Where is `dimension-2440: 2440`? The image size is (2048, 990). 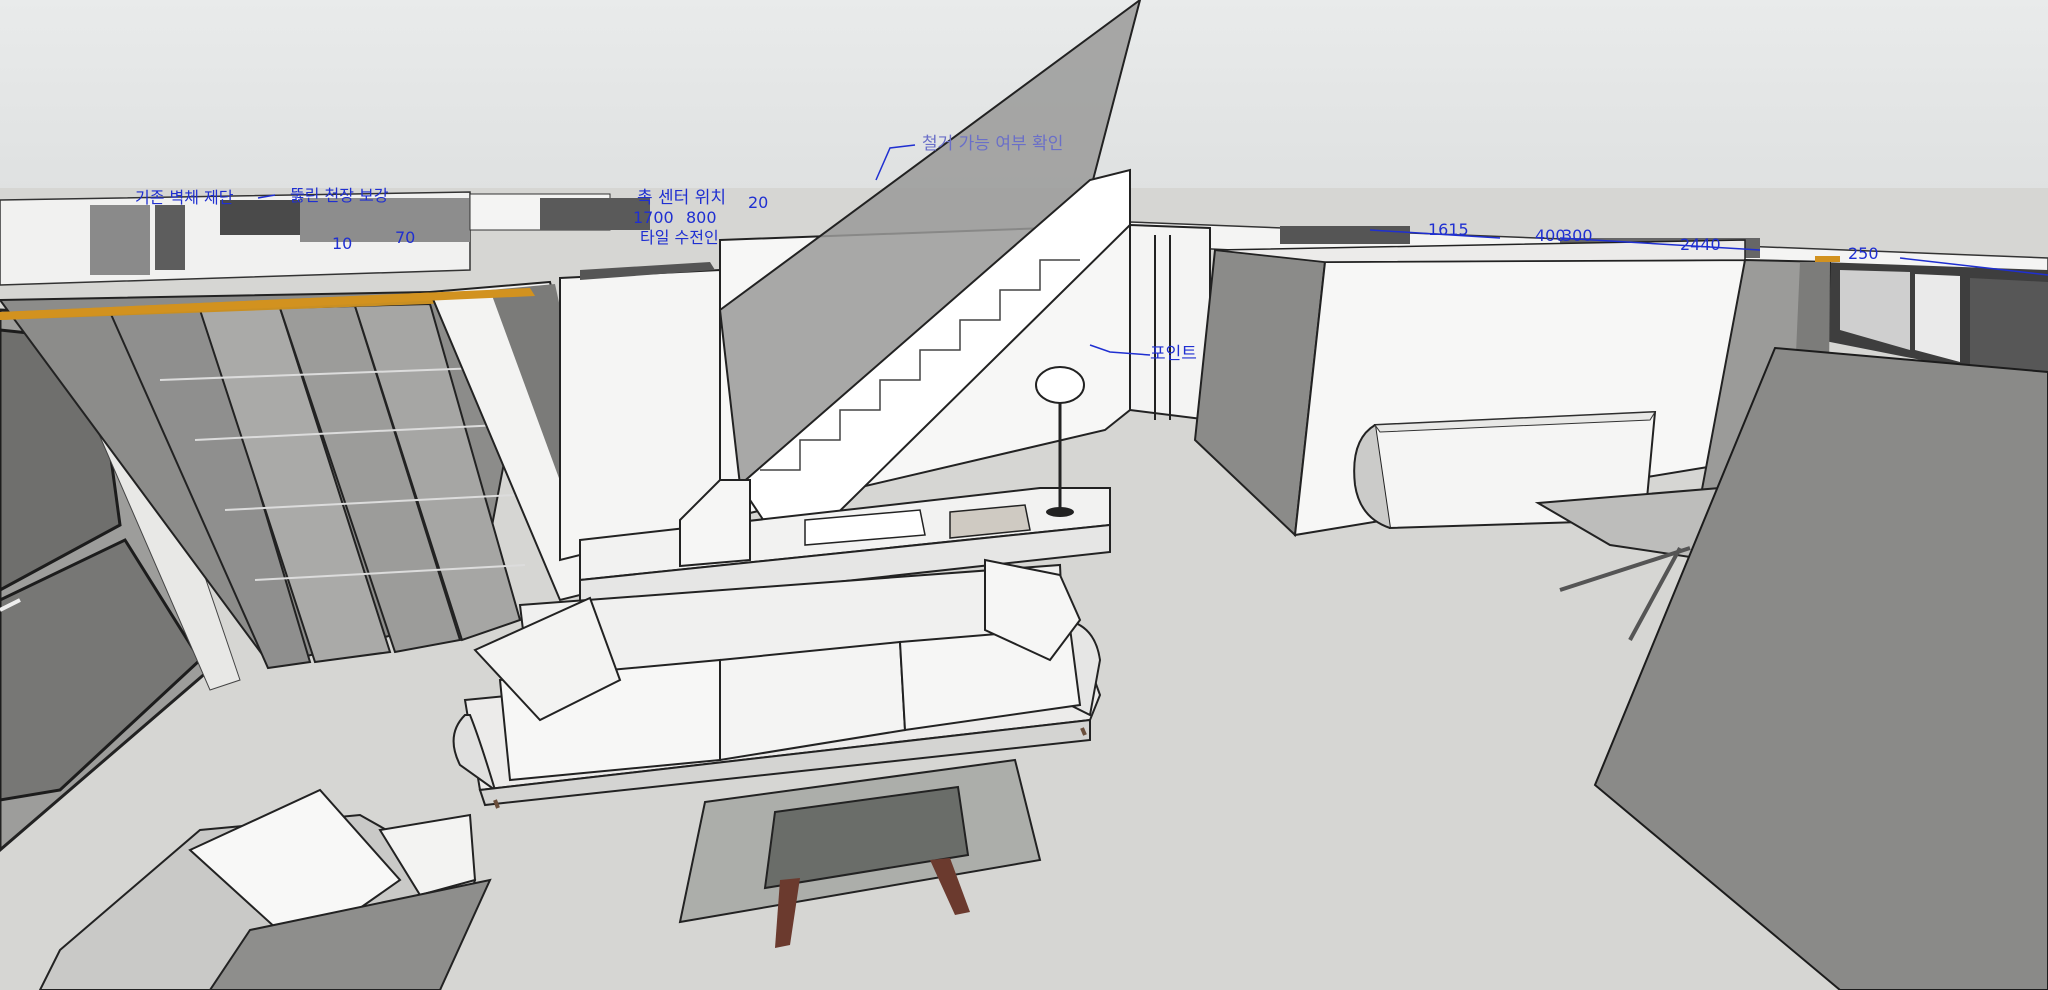 dimension-2440: 2440 is located at coordinates (1700, 244).